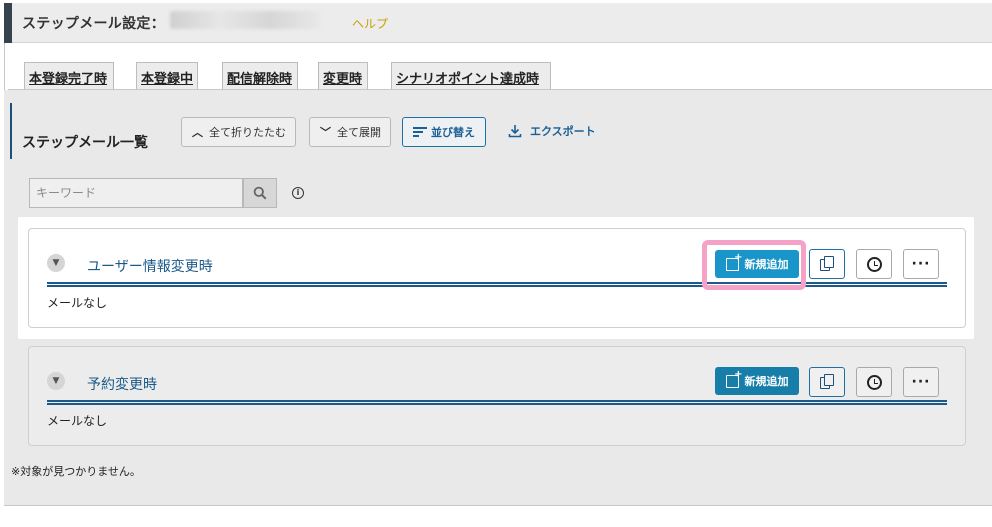  I want to click on search-button, so click(260, 193).